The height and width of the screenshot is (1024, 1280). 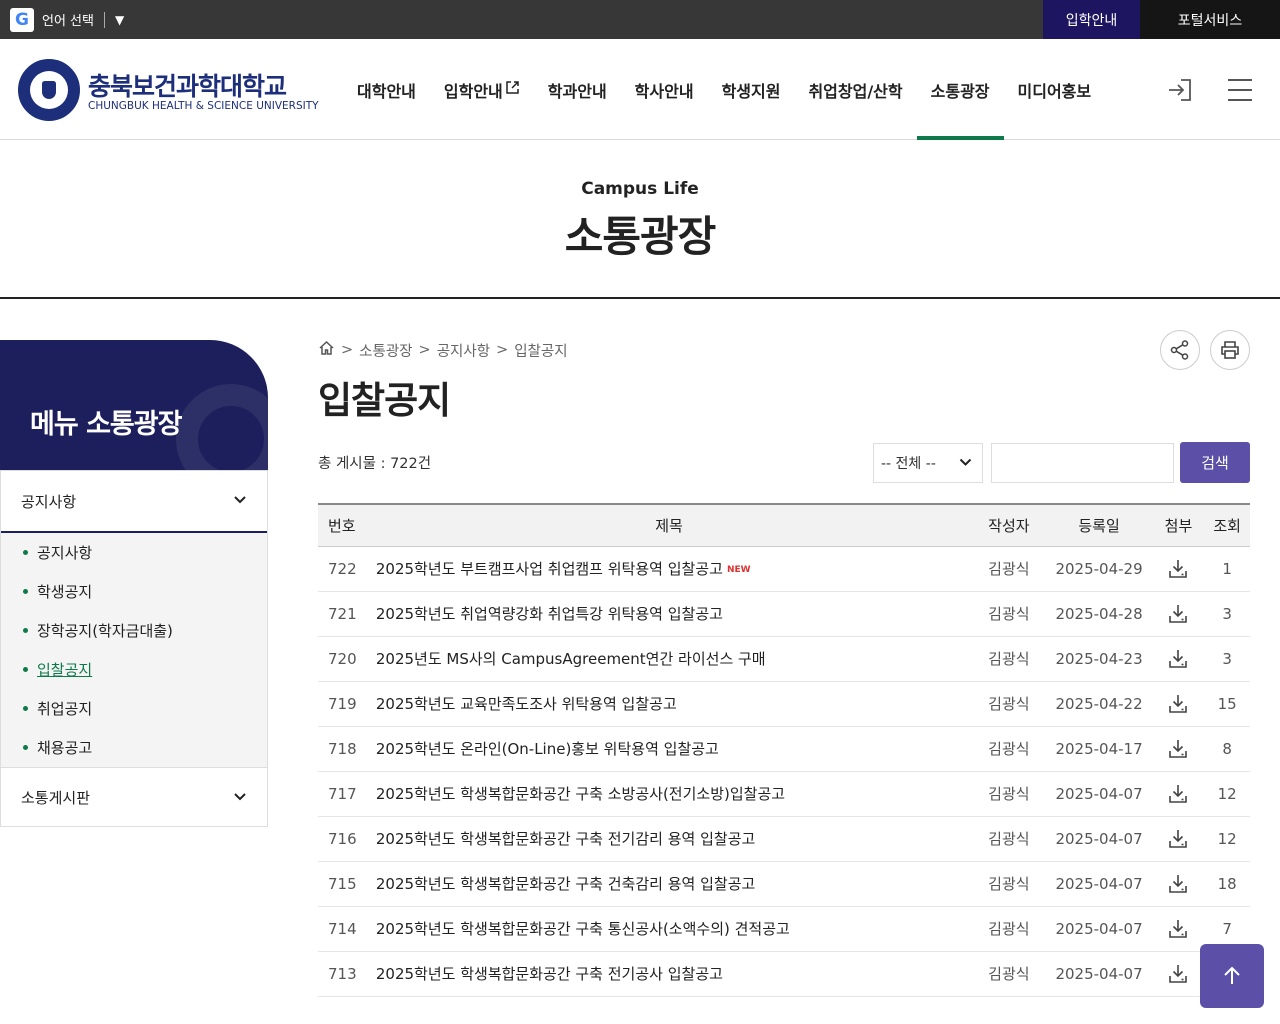 What do you see at coordinates (1240, 90) in the screenshot?
I see `hamburger-menu-icon` at bounding box center [1240, 90].